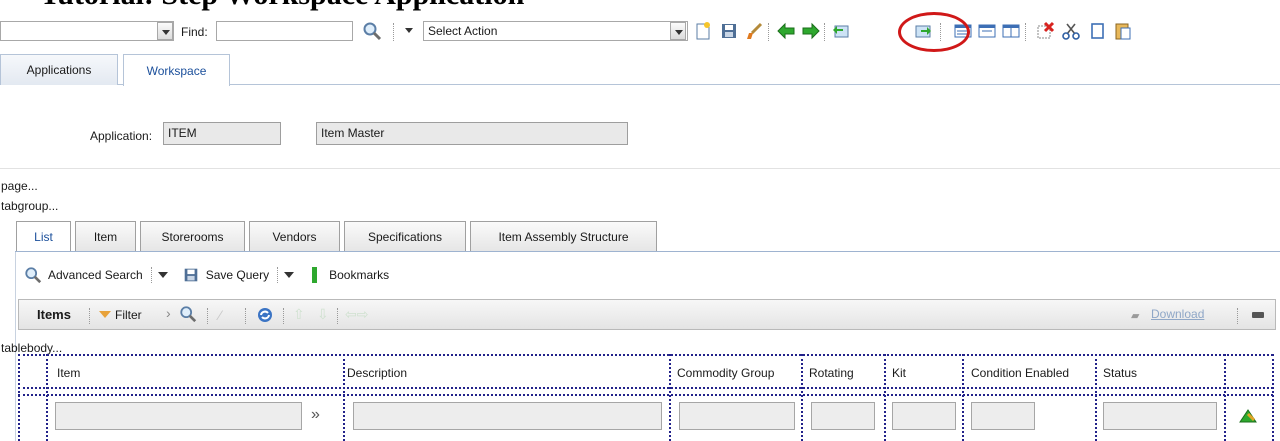  I want to click on find-input, so click(284, 31).